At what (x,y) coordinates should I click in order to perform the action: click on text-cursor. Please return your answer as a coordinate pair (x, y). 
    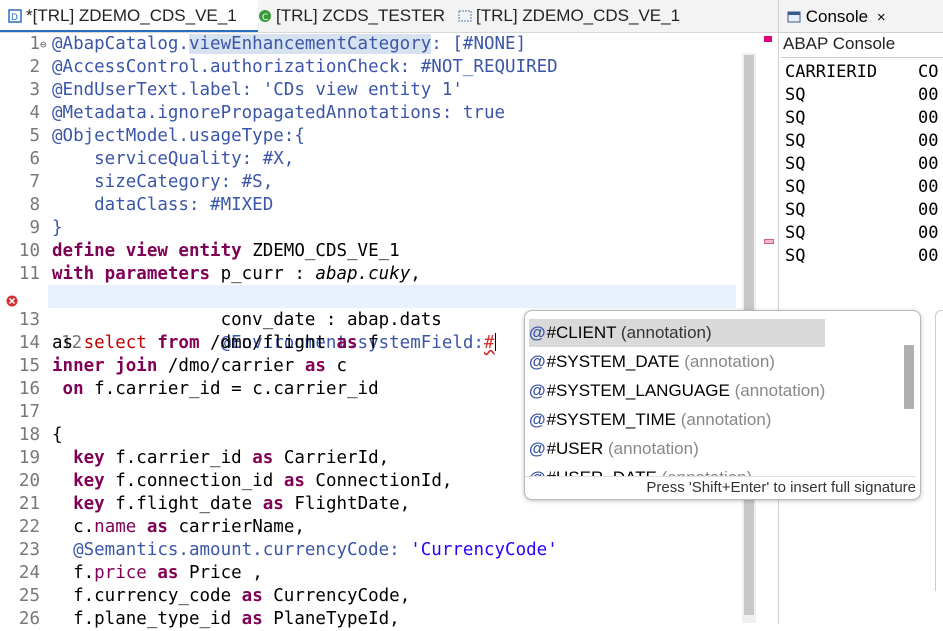
    Looking at the image, I should click on (495, 342).